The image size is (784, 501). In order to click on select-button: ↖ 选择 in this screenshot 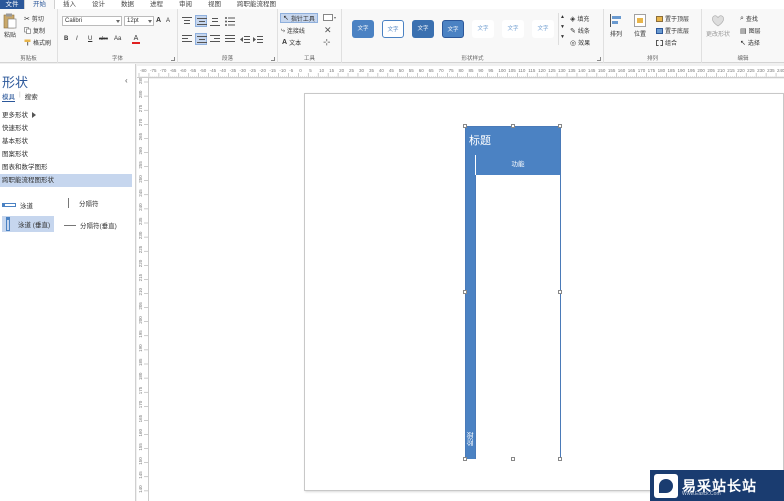, I will do `click(750, 43)`.